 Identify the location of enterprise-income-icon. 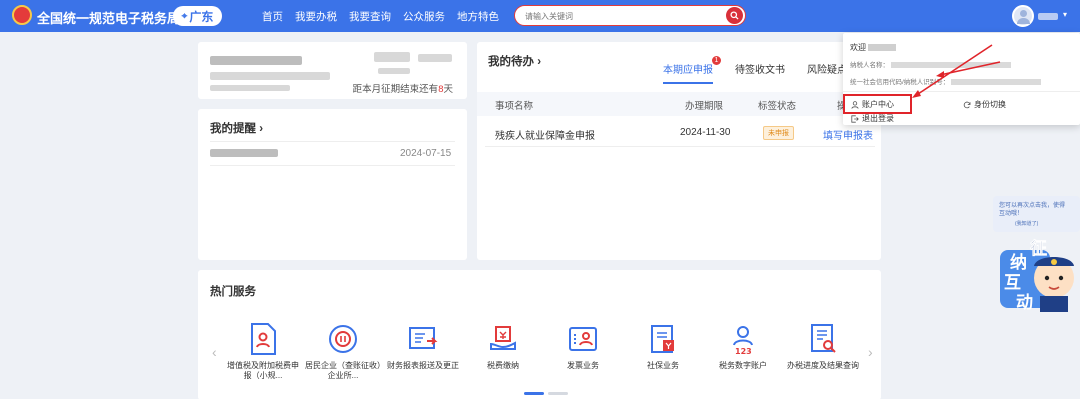
(343, 339).